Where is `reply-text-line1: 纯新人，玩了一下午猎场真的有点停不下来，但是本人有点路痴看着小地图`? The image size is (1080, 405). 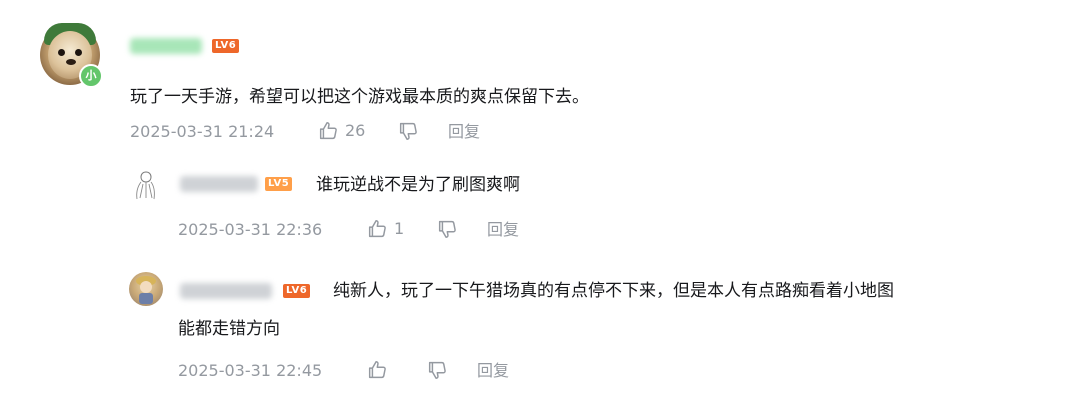 reply-text-line1: 纯新人，玩了一下午猎场真的有点停不下来，但是本人有点路痴看着小地图 is located at coordinates (613, 291).